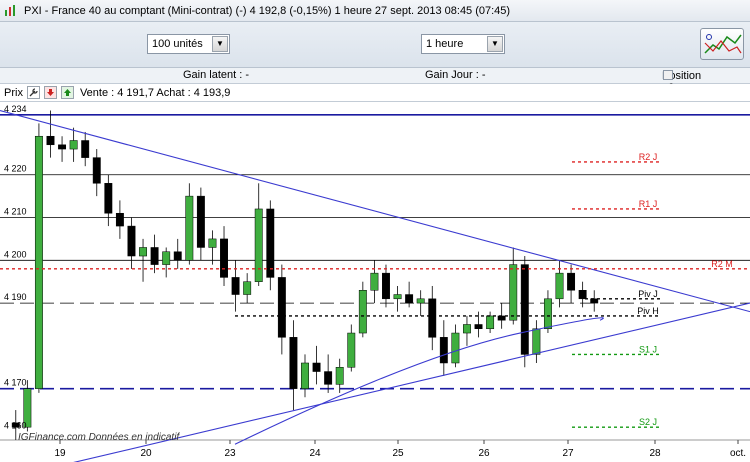 This screenshot has width=750, height=462. I want to click on interval-select: 1 heure ▼, so click(463, 44).